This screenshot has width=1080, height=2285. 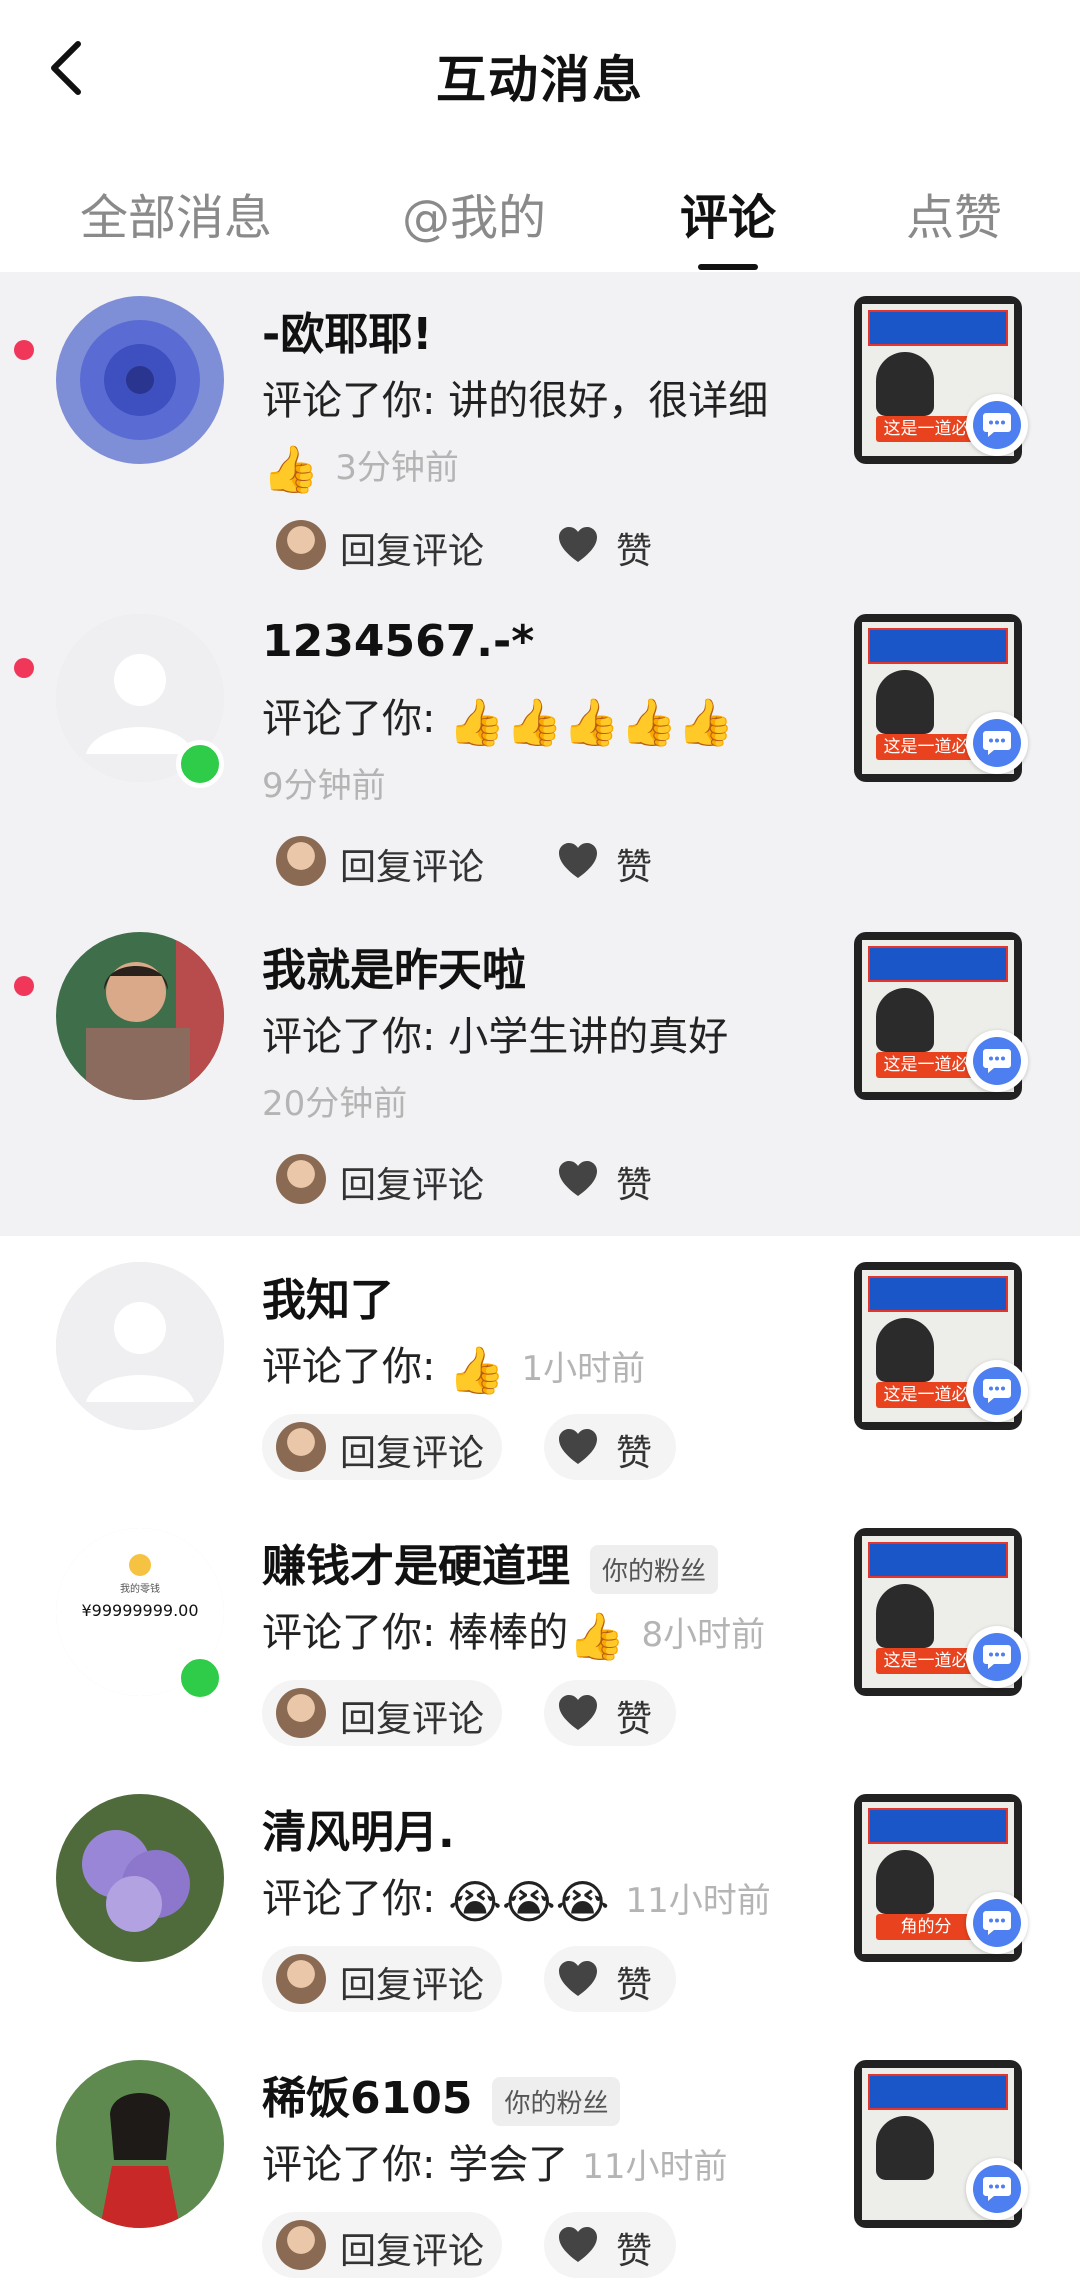 I want to click on comment-text: 评论了你: 学会了 11小时前, so click(x=494, y=2161).